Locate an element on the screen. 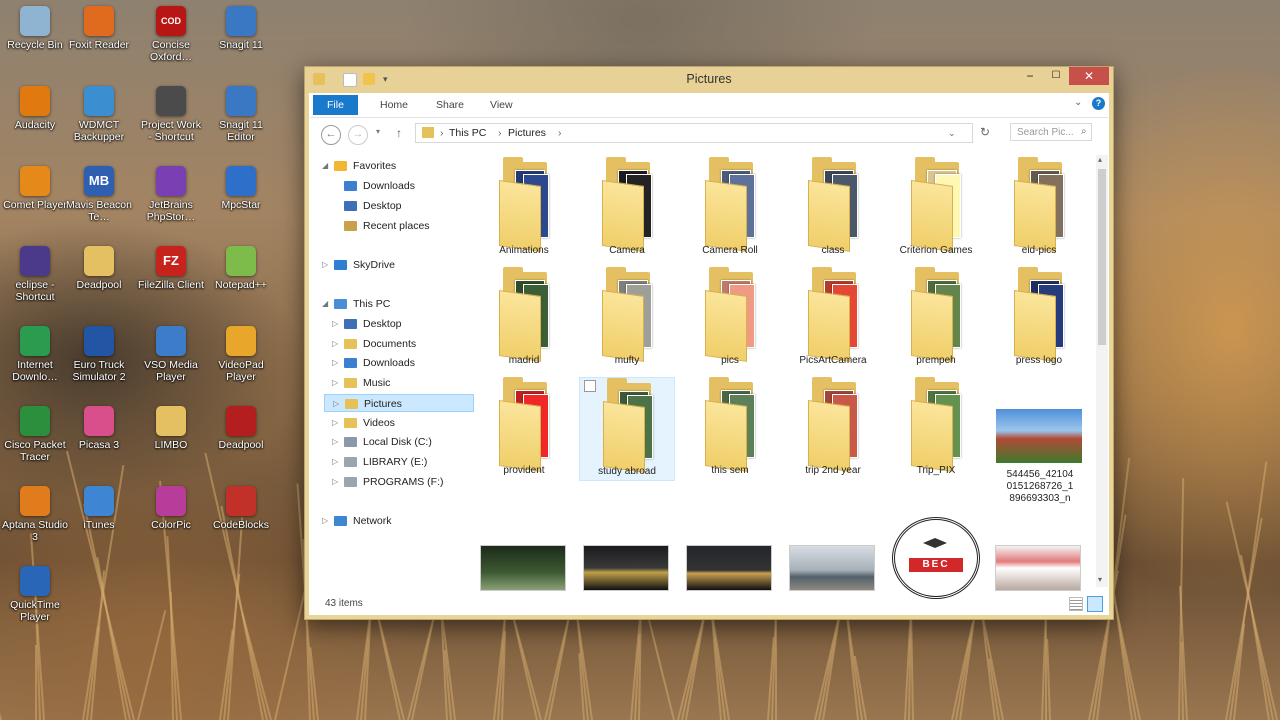 The width and height of the screenshot is (1280, 720). desktop-icon: VideoPad Player is located at coordinates (241, 354).